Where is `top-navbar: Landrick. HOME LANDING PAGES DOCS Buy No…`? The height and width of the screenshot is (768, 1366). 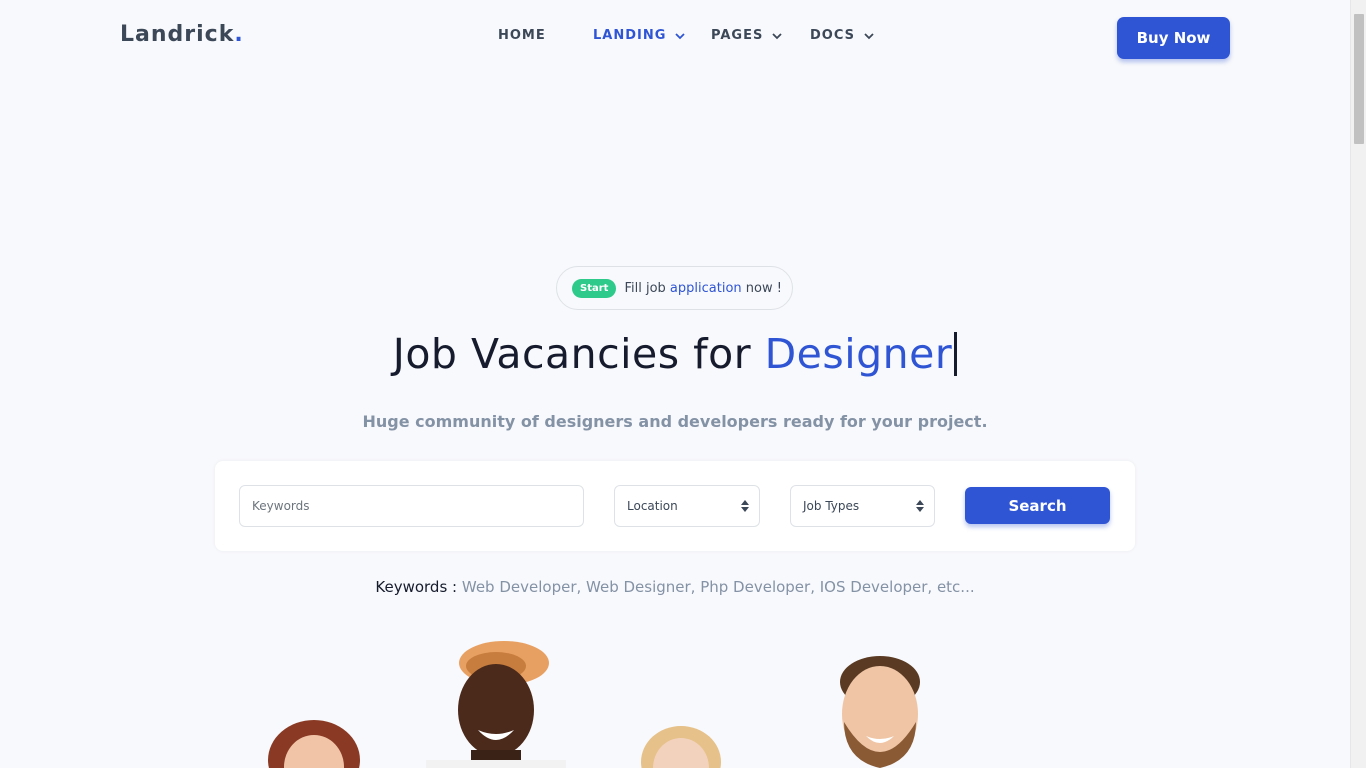 top-navbar: Landrick. HOME LANDING PAGES DOCS Buy No… is located at coordinates (675, 37).